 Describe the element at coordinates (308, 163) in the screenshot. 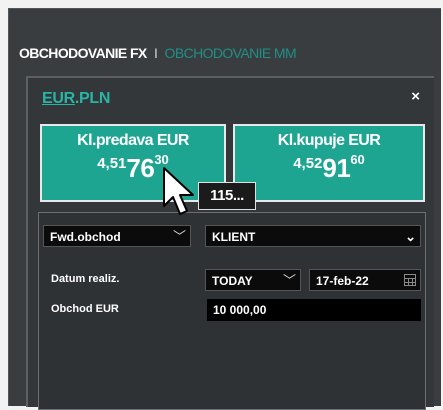

I see `buy-rate-lead: 4,52` at that location.